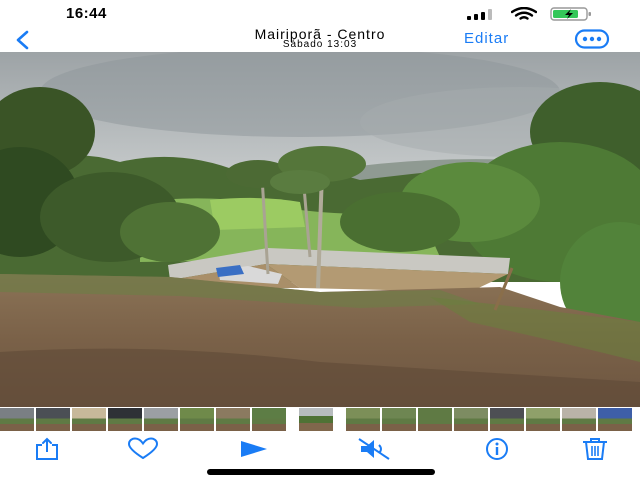 Image resolution: width=640 pixels, height=480 pixels. I want to click on thumbnail-strip, so click(320, 419).